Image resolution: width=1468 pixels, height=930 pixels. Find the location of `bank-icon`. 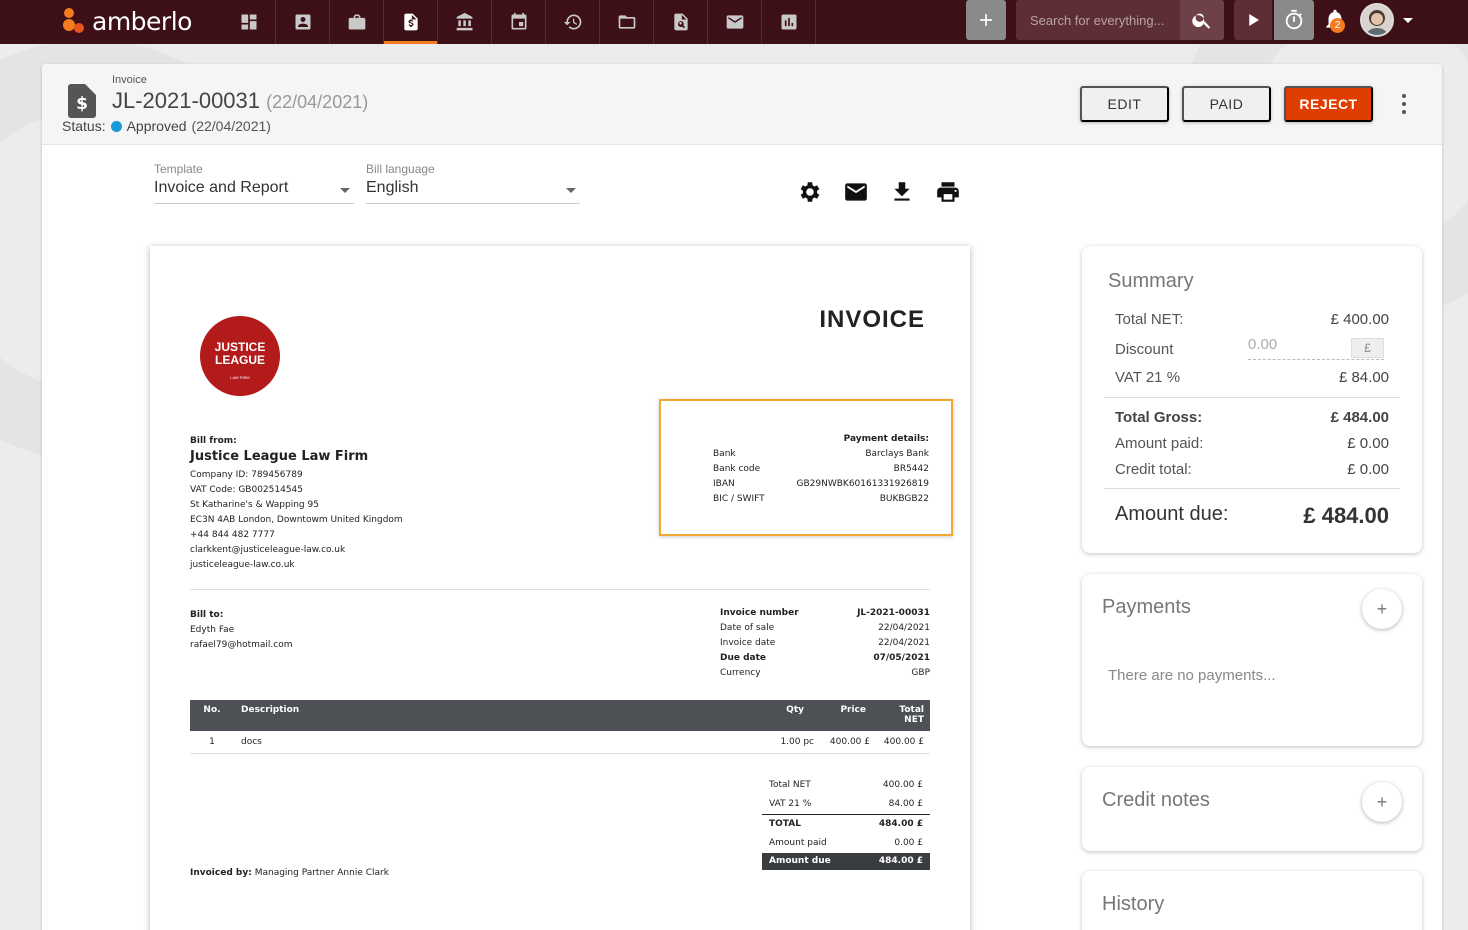

bank-icon is located at coordinates (464, 21).